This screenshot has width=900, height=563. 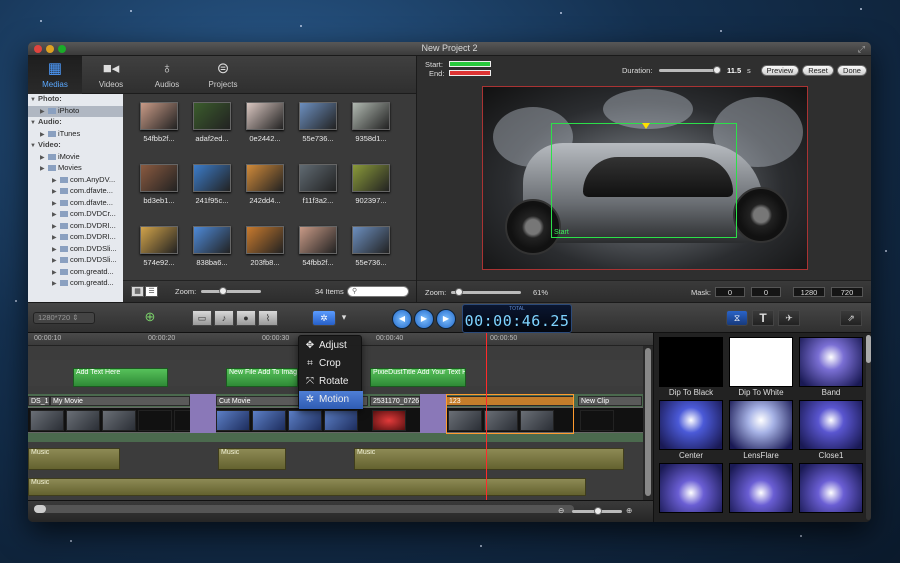 I want to click on fullscreen-icon: ⤢, so click(x=861, y=49).